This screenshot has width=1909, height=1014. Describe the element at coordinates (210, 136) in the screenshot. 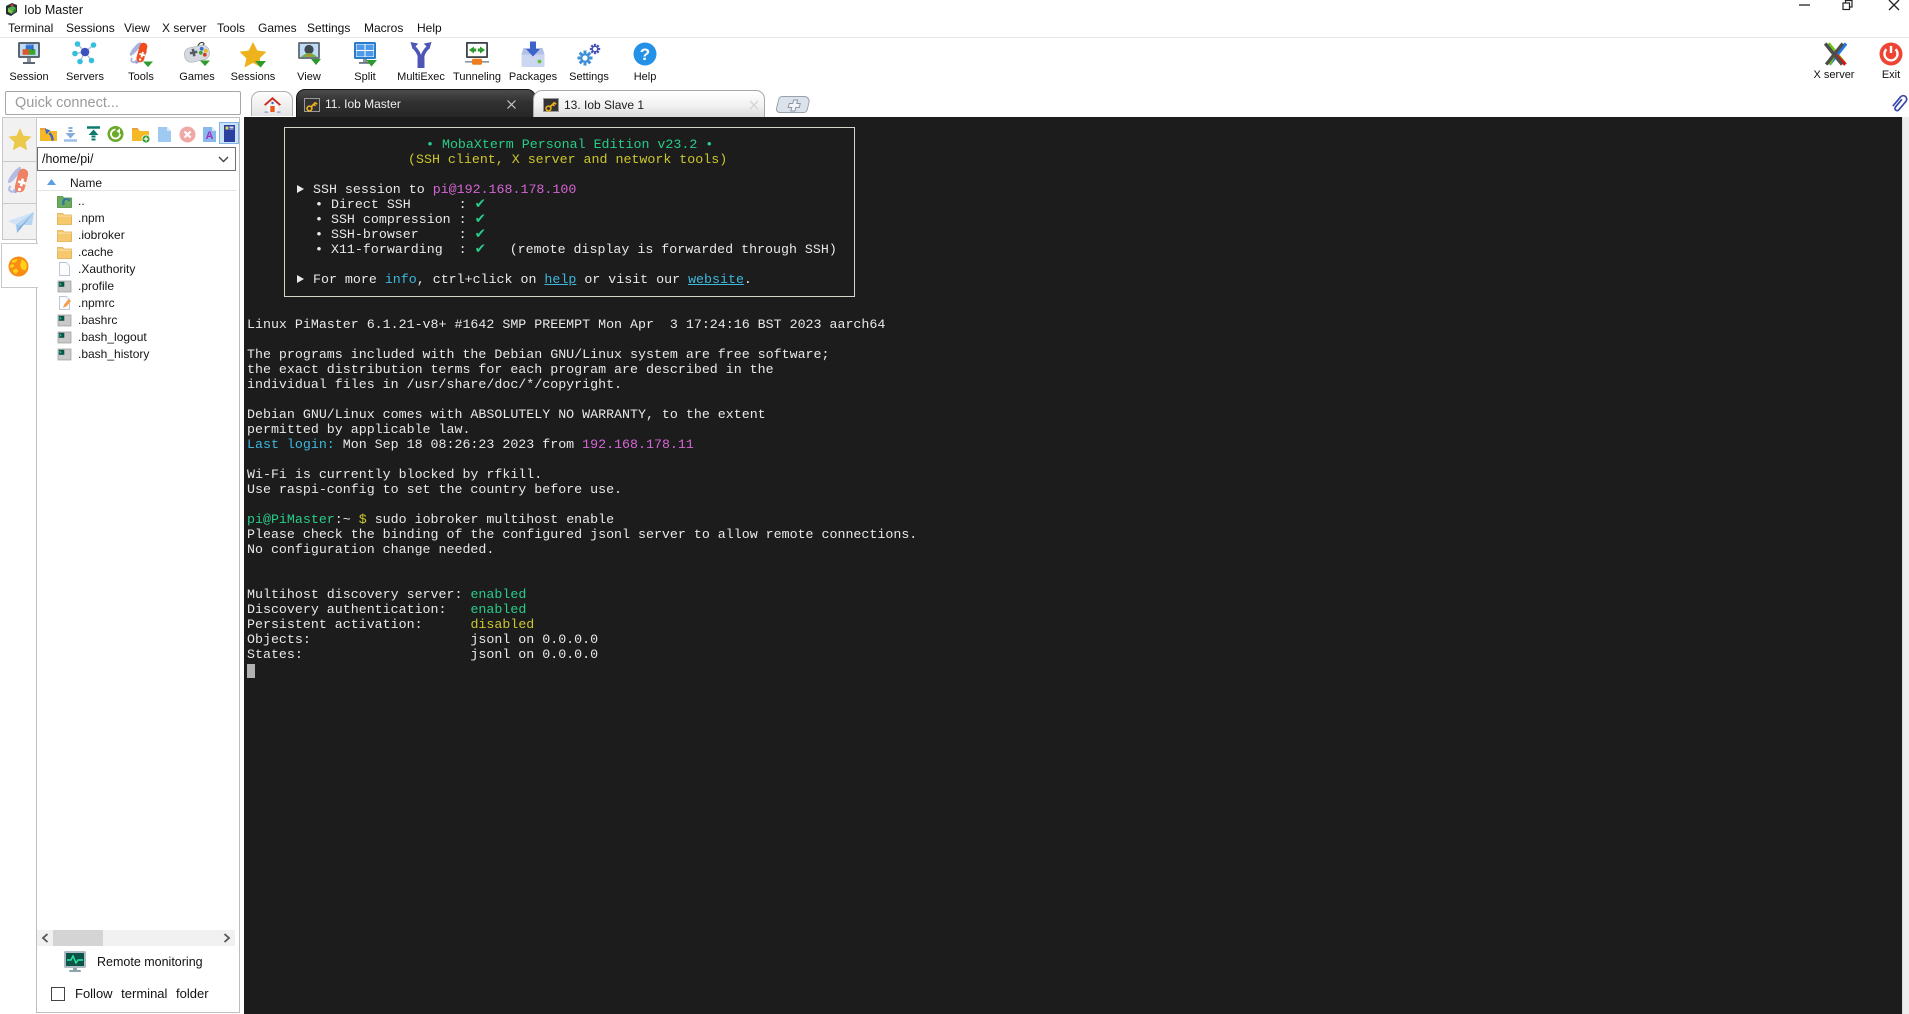

I see `svg-text: A` at that location.